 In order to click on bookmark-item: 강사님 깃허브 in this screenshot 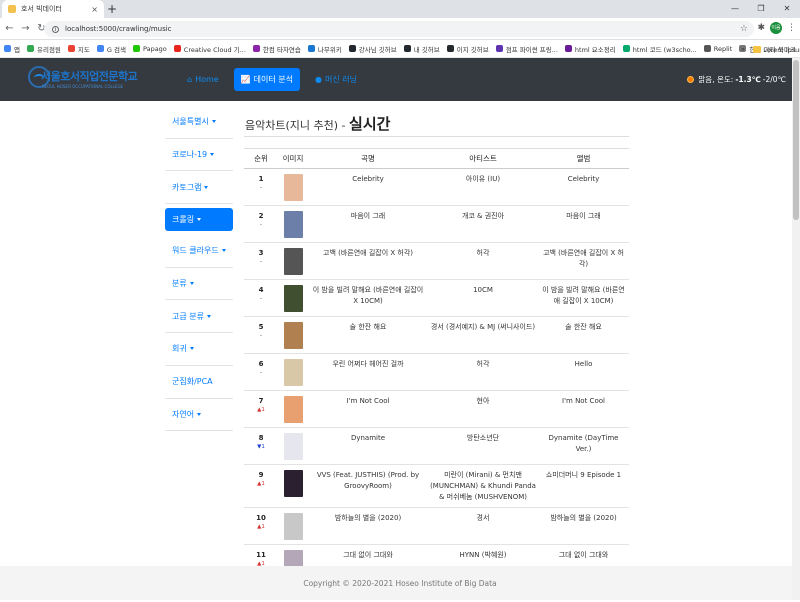, I will do `click(372, 49)`.